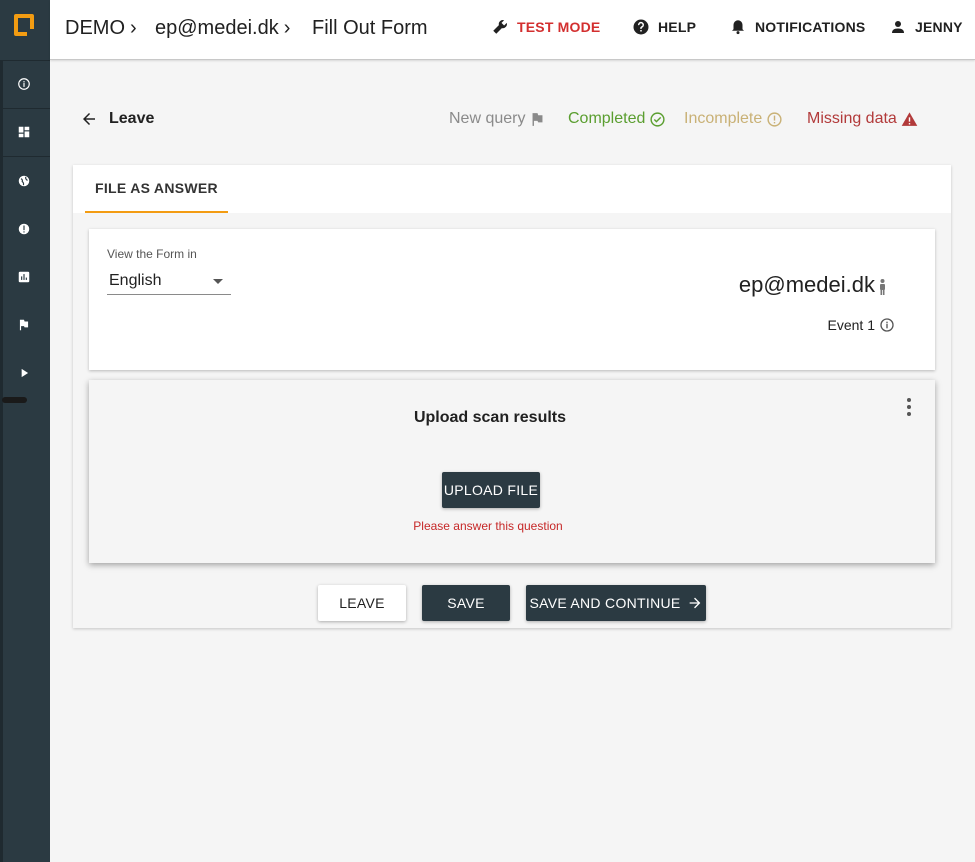 The image size is (975, 862). I want to click on status-new-query: New query, so click(497, 119).